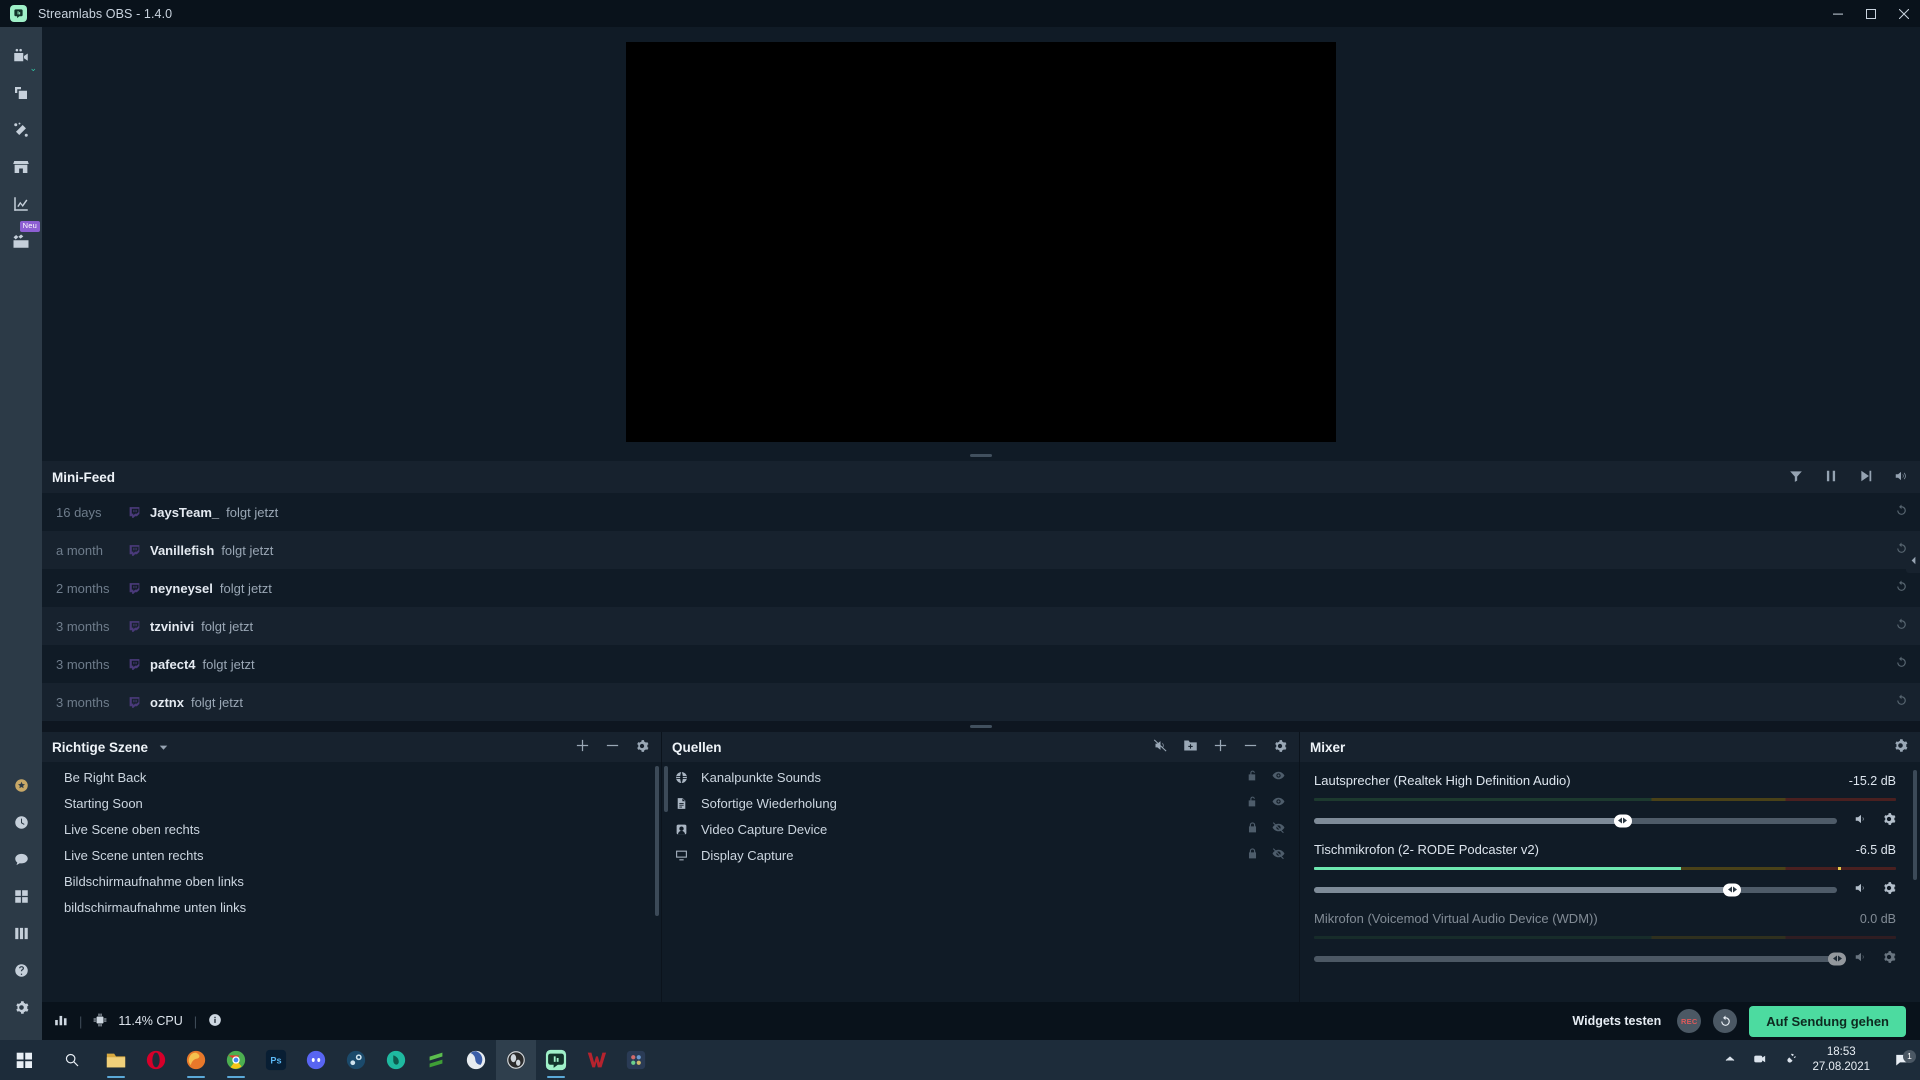 This screenshot has height=1080, width=1920. Describe the element at coordinates (981, 726) in the screenshot. I see `feed-resize-handle` at that location.